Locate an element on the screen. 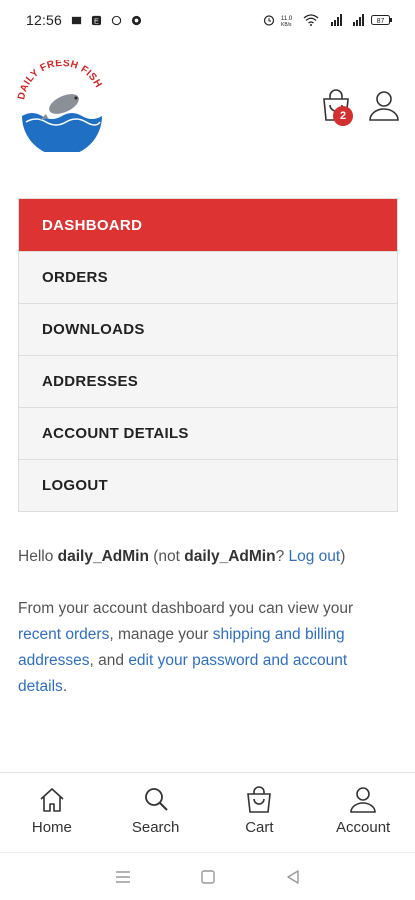  menu-item-orders: ORDERS is located at coordinates (208, 277).